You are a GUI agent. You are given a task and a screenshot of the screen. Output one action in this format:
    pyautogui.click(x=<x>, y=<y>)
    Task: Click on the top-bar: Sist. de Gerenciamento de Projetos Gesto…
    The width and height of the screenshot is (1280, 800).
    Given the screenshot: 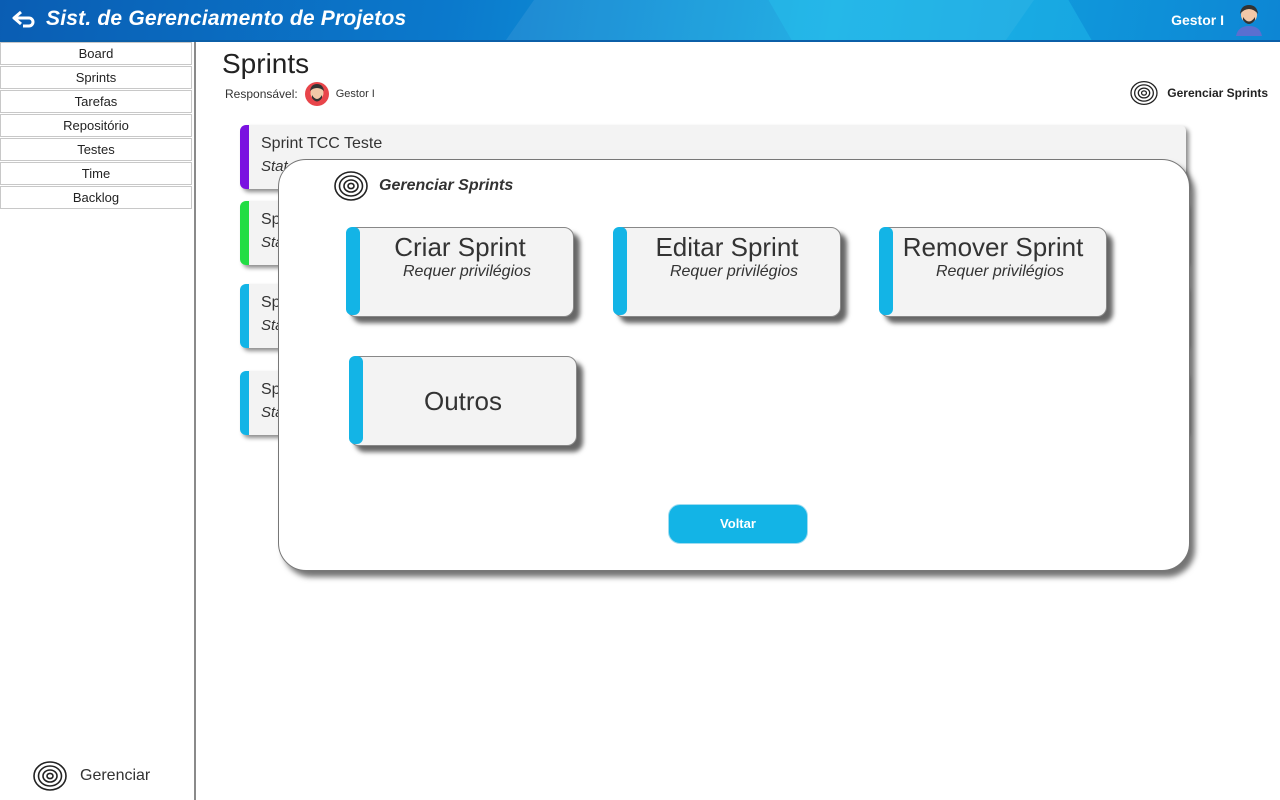 What is the action you would take?
    pyautogui.click(x=640, y=20)
    